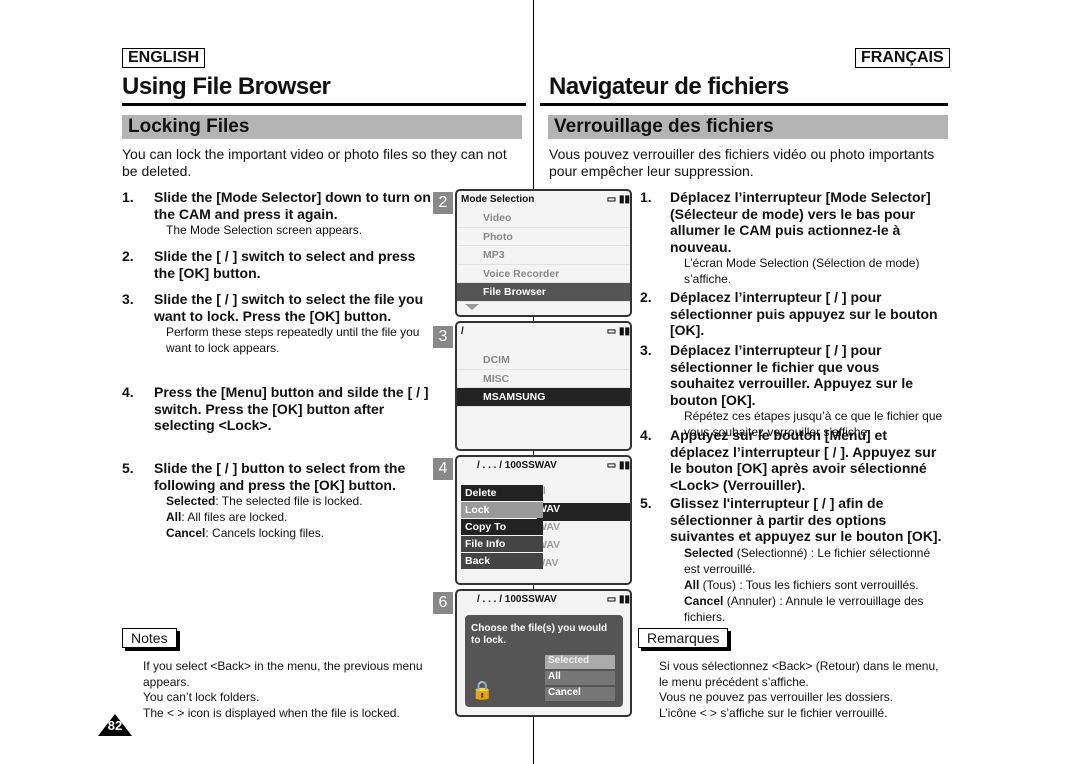 Image resolution: width=1080 pixels, height=764 pixels. I want to click on menu-option-copy-to: Copy To, so click(502, 527).